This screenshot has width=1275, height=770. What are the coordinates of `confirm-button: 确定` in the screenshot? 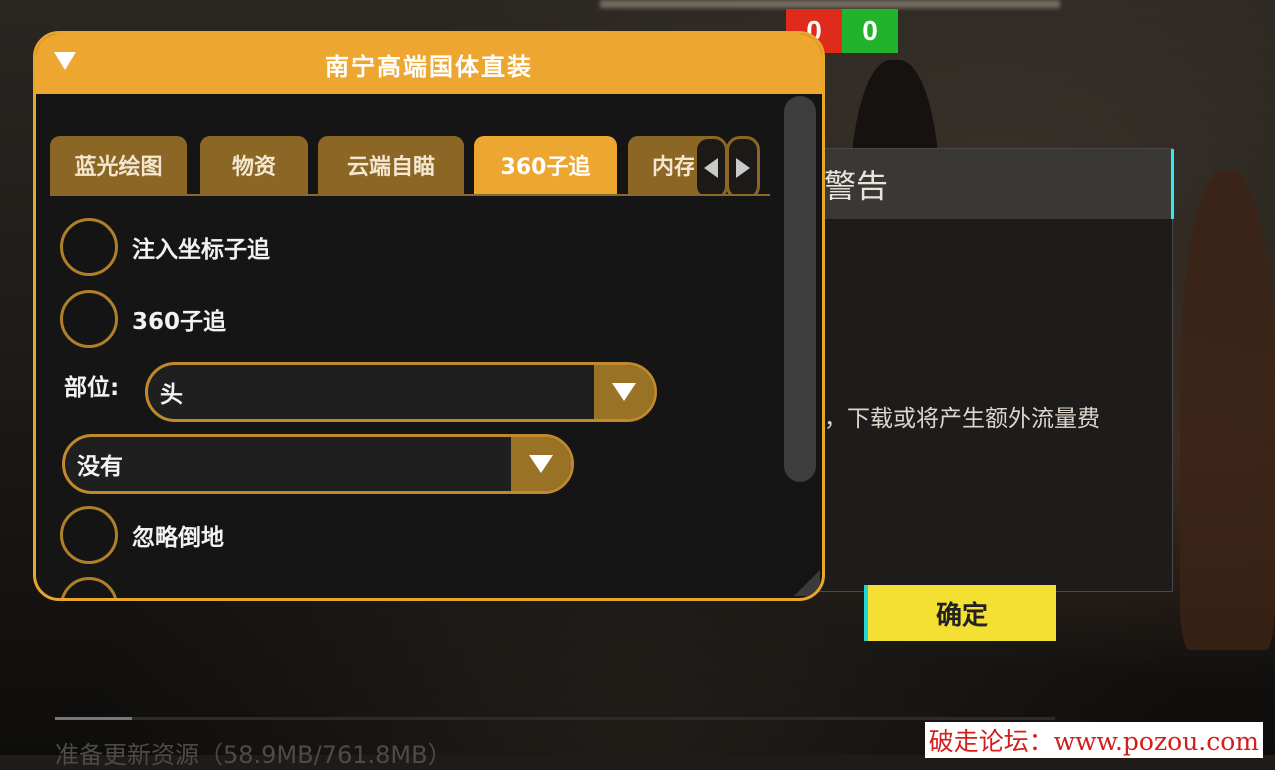 It's located at (962, 613).